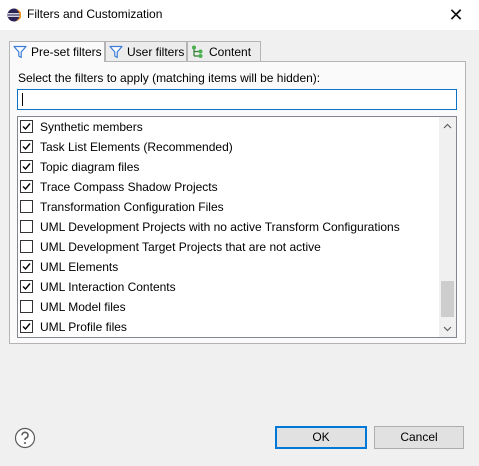  Describe the element at coordinates (228, 327) in the screenshot. I see `list-item: UML Profile files` at that location.